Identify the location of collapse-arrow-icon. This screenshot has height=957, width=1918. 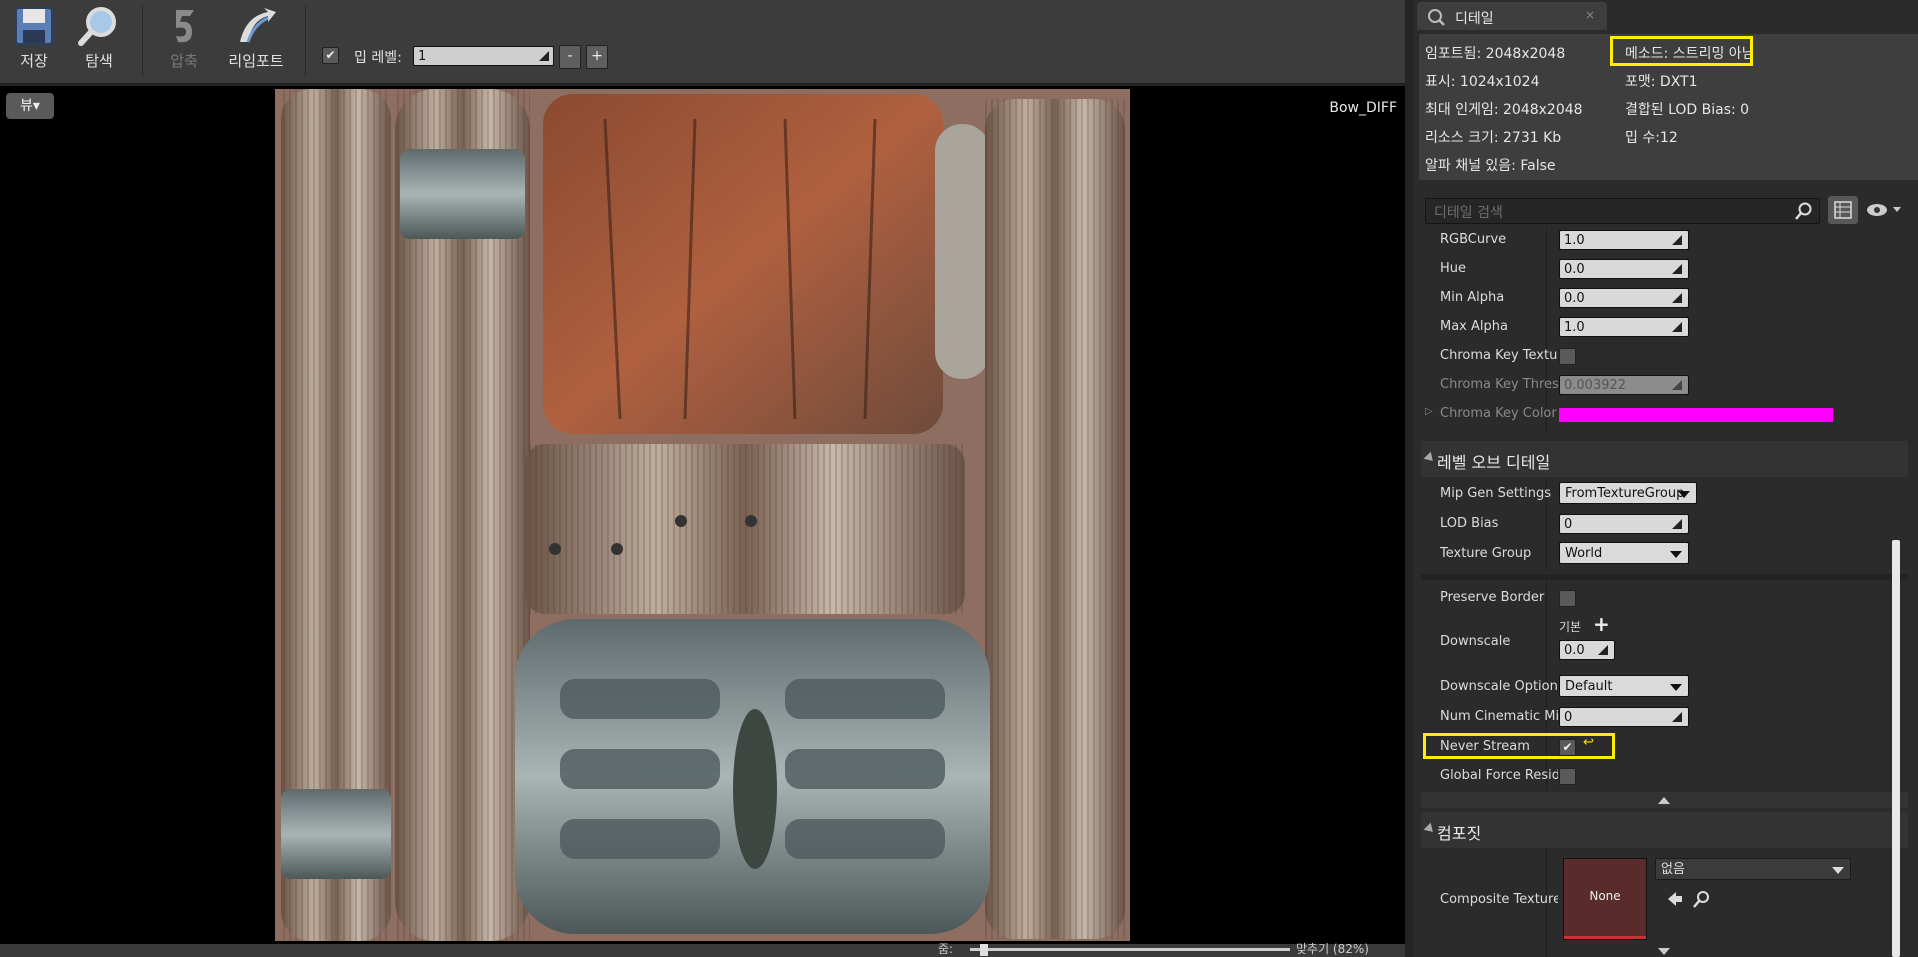
(1430, 829).